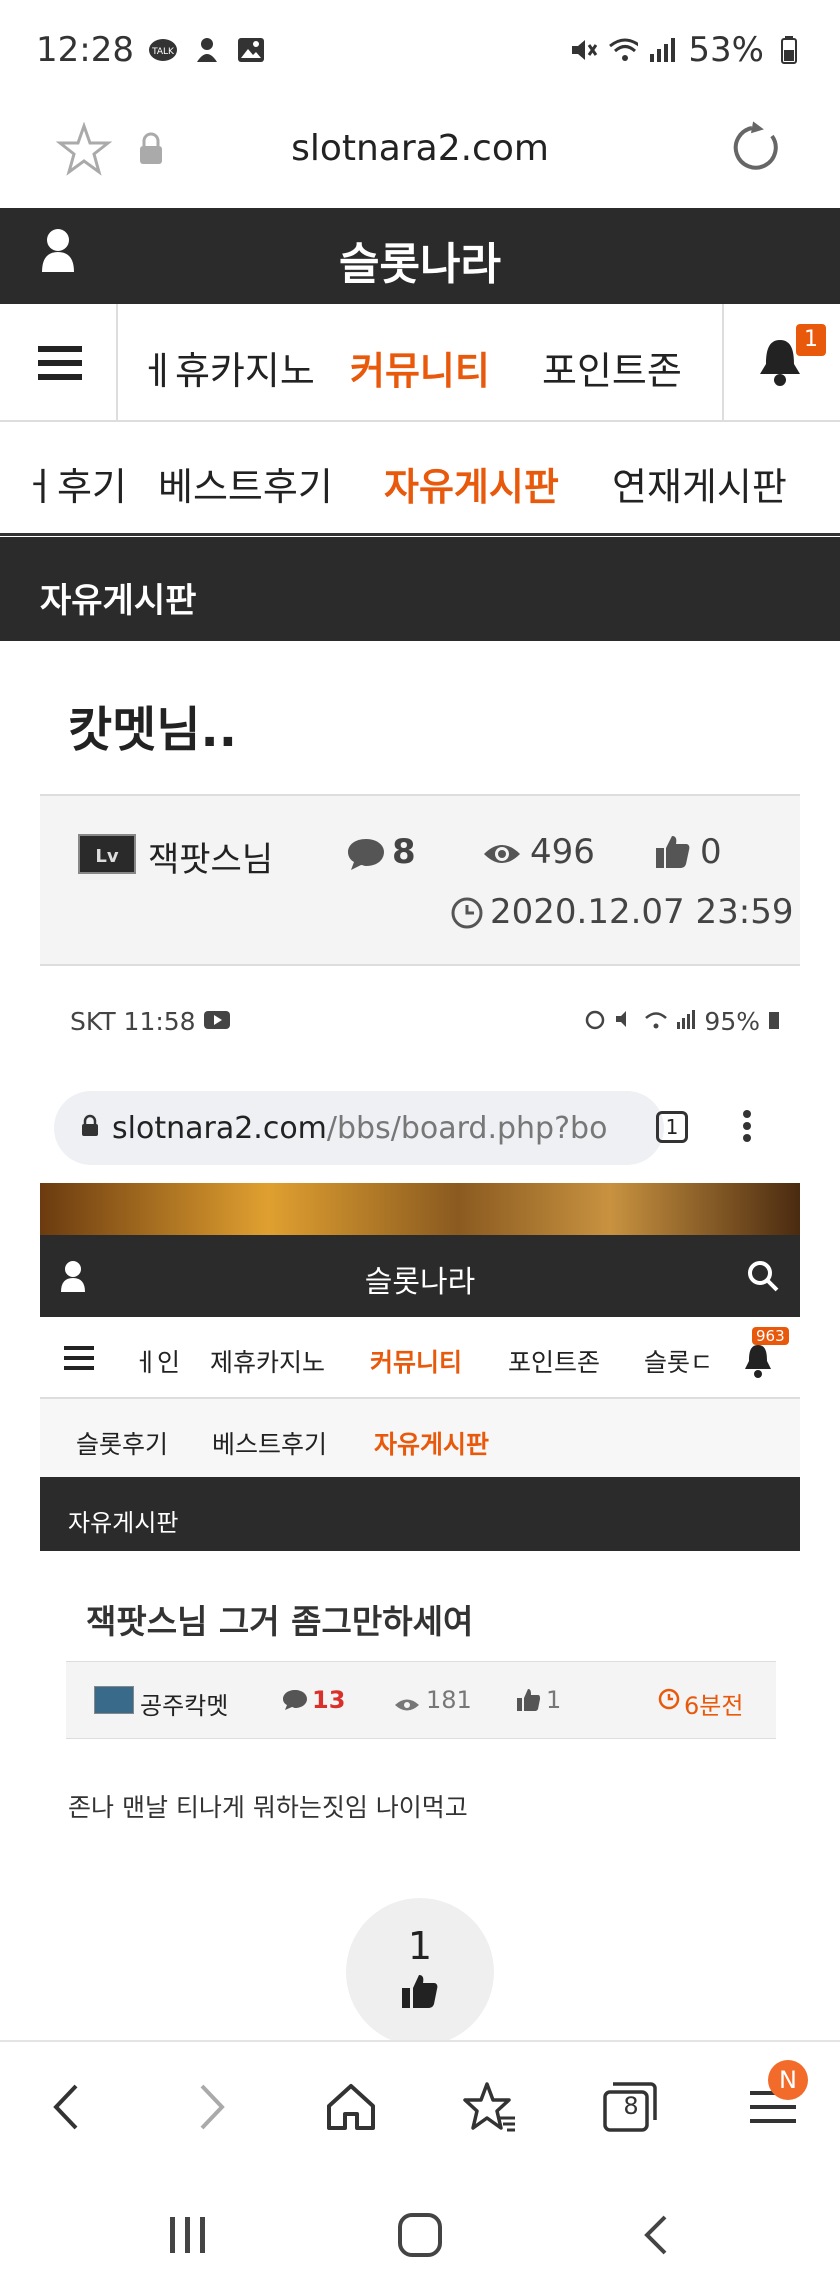 The image size is (840, 2289). Describe the element at coordinates (122, 1444) in the screenshot. I see `embedded-sub-item: 슬롯후기` at that location.